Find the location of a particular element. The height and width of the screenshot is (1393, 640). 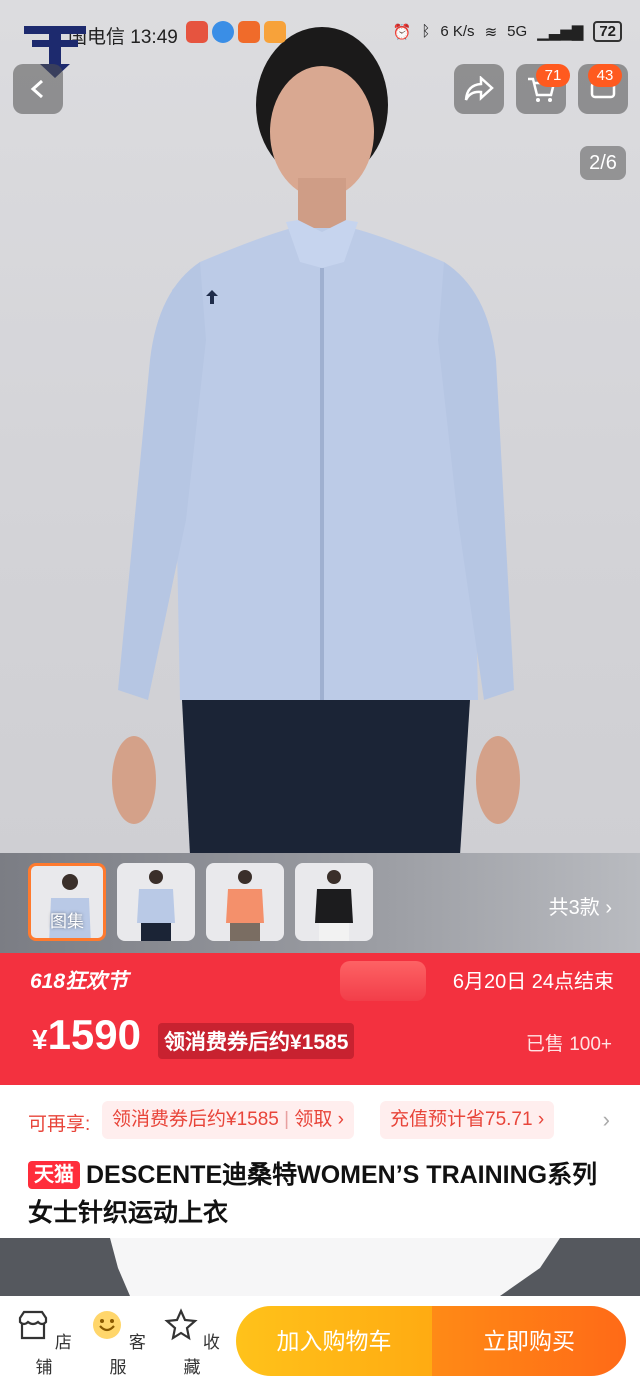

image-loading-strip is located at coordinates (320, 1267).